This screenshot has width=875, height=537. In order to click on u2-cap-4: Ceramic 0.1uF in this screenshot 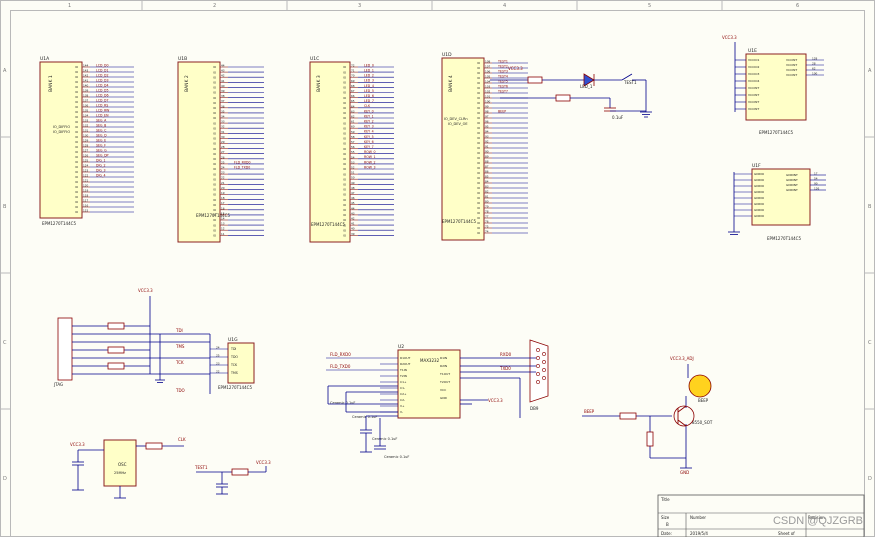, I will do `click(396, 457)`.